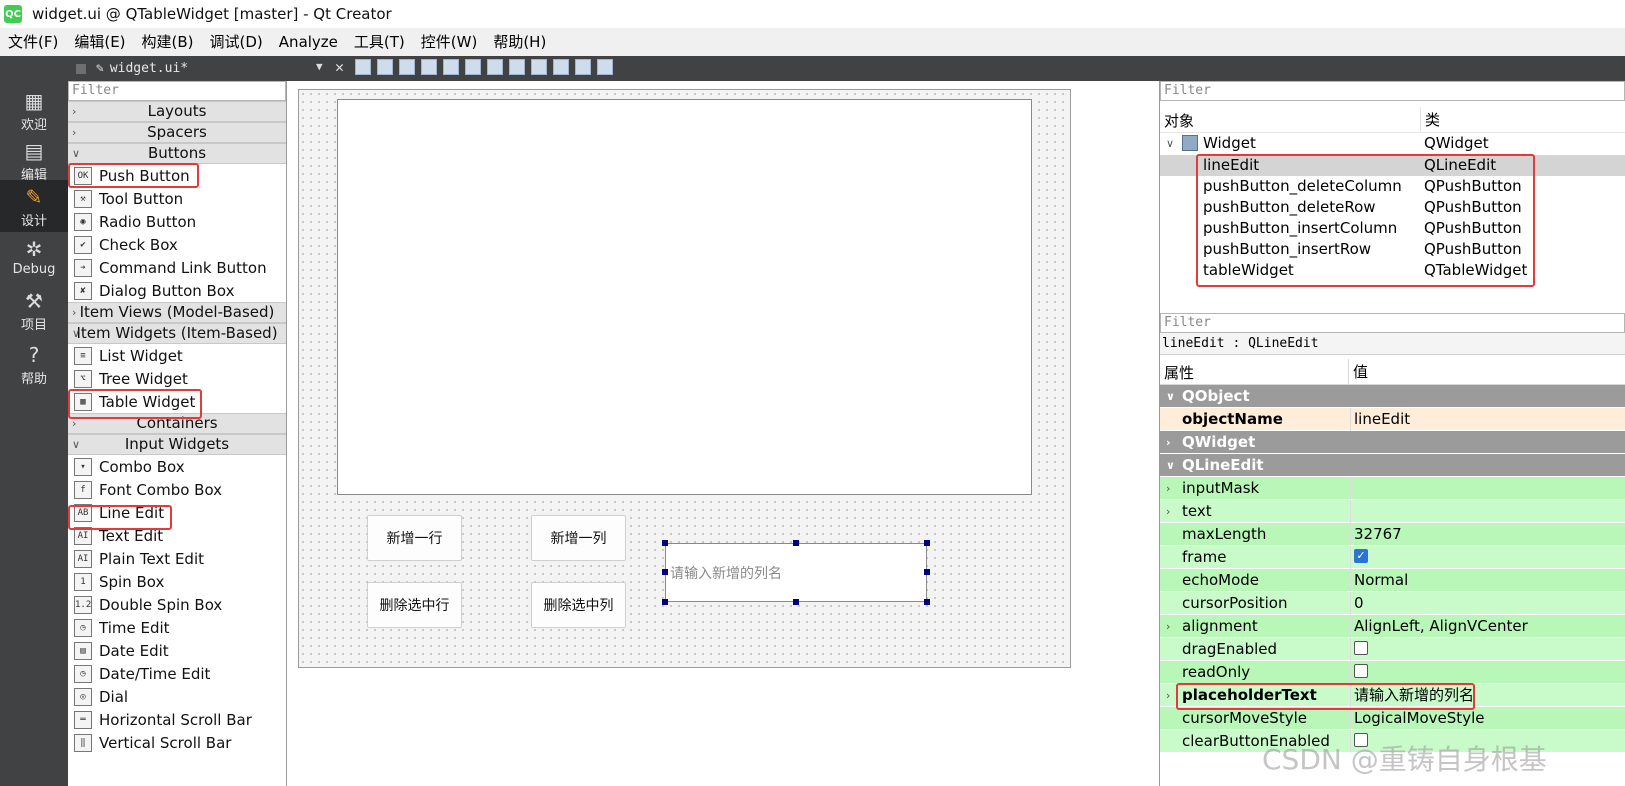 This screenshot has width=1625, height=786. I want to click on property-row: readOnly, so click(1392, 672).